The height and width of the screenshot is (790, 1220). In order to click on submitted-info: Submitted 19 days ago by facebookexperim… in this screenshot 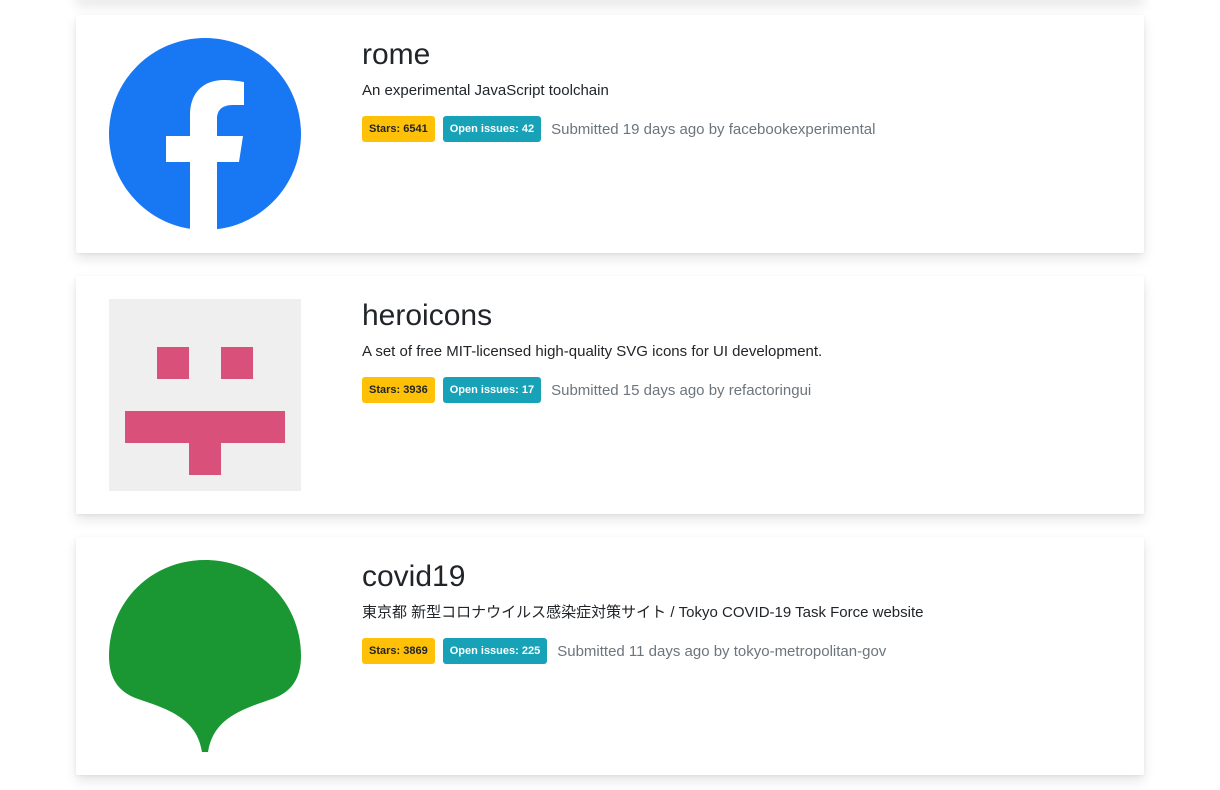, I will do `click(713, 129)`.